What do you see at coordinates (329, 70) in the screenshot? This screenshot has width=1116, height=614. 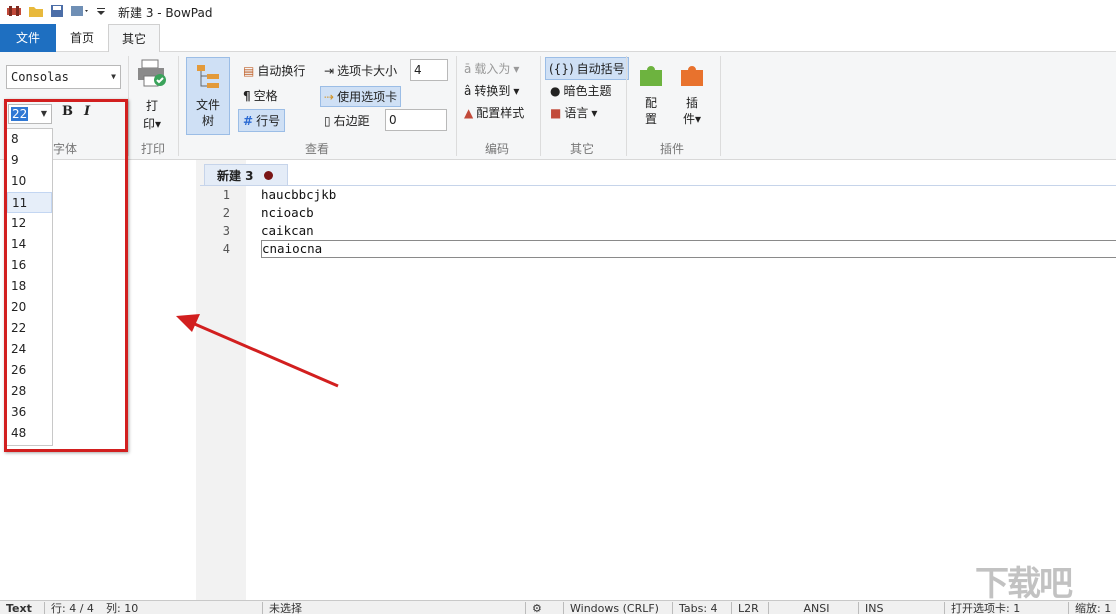 I see `tab-size-icon: ⇥` at bounding box center [329, 70].